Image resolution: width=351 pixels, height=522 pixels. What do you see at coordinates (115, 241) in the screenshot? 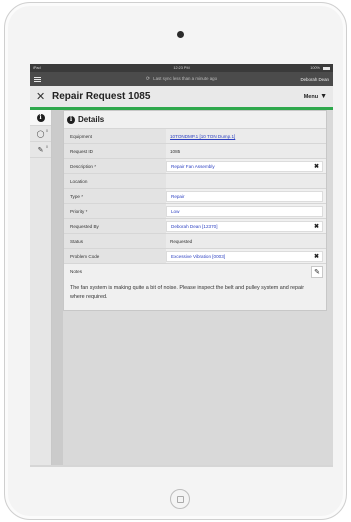
I see `field-label: Status` at bounding box center [115, 241].